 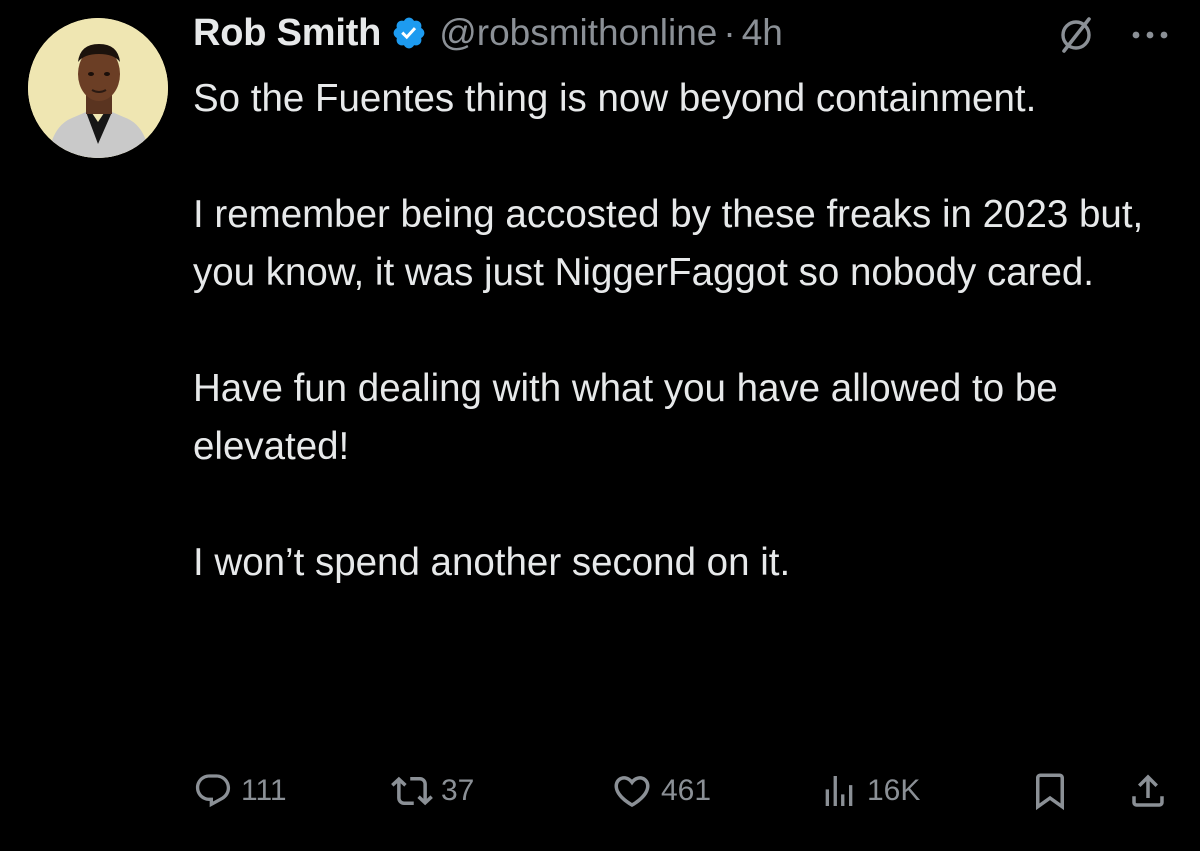 I want to click on grok-slash-circle-icon, so click(x=1076, y=34).